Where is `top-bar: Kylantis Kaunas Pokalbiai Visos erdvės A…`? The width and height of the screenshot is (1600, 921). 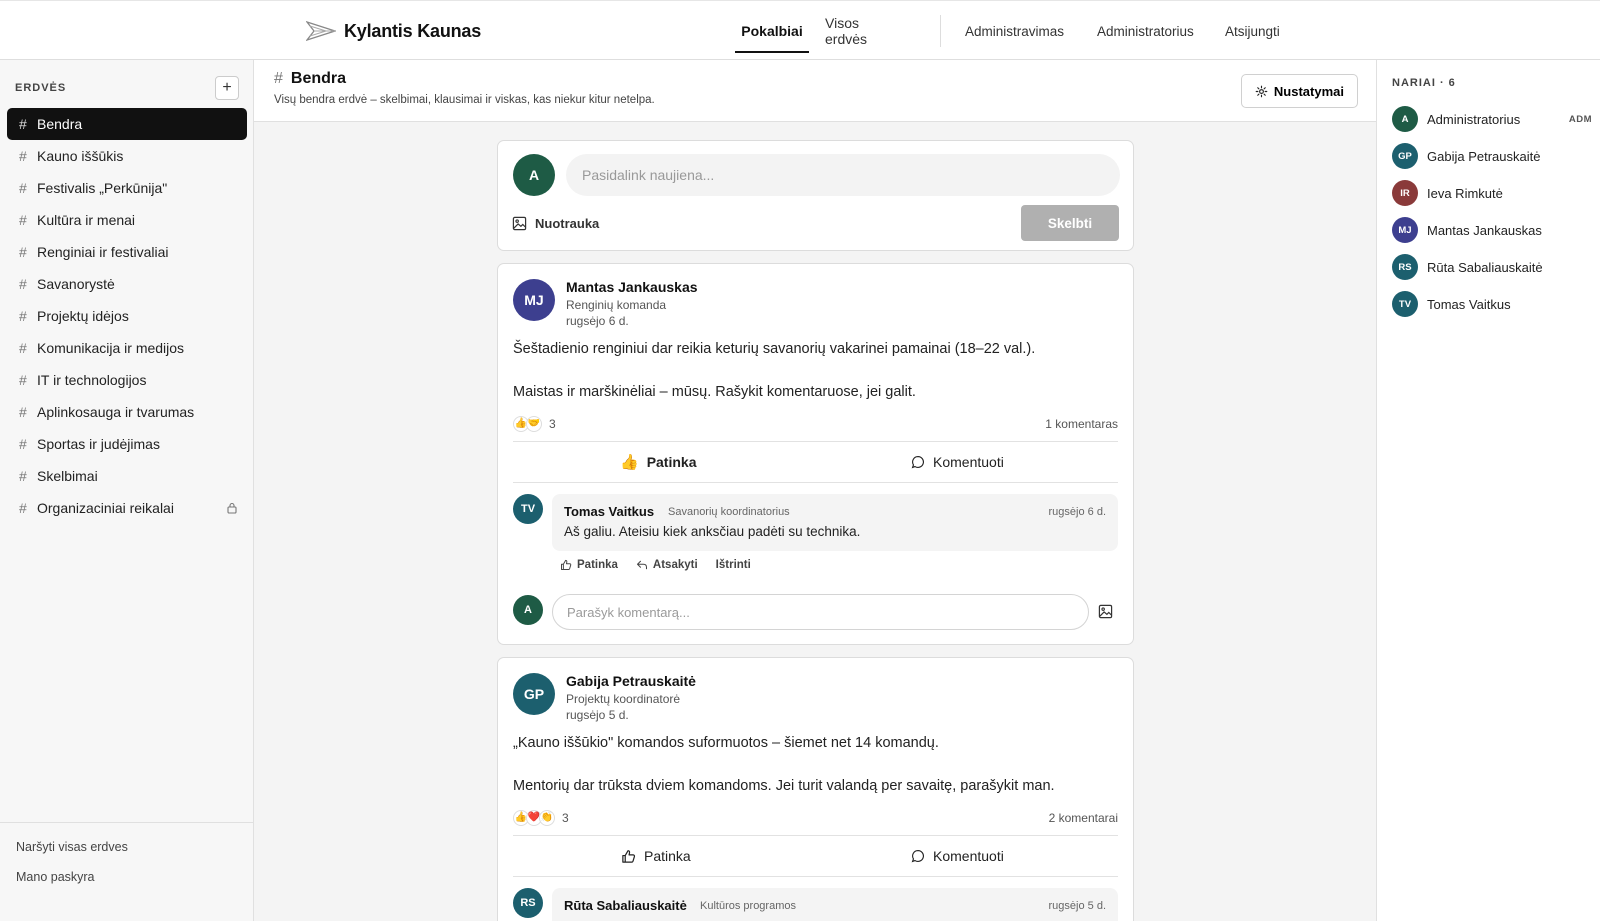 top-bar: Kylantis Kaunas Pokalbiai Visos erdvės A… is located at coordinates (800, 30).